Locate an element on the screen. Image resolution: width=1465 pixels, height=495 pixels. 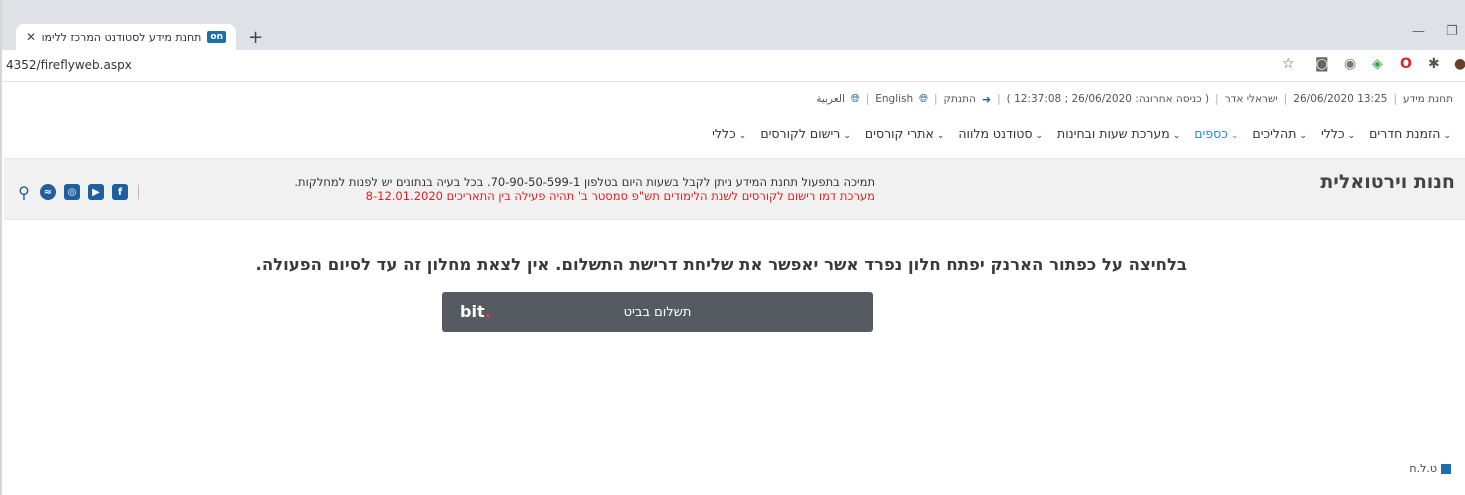
nav-item-room-booking: ⌄הזמנת חדרים is located at coordinates (1410, 133).